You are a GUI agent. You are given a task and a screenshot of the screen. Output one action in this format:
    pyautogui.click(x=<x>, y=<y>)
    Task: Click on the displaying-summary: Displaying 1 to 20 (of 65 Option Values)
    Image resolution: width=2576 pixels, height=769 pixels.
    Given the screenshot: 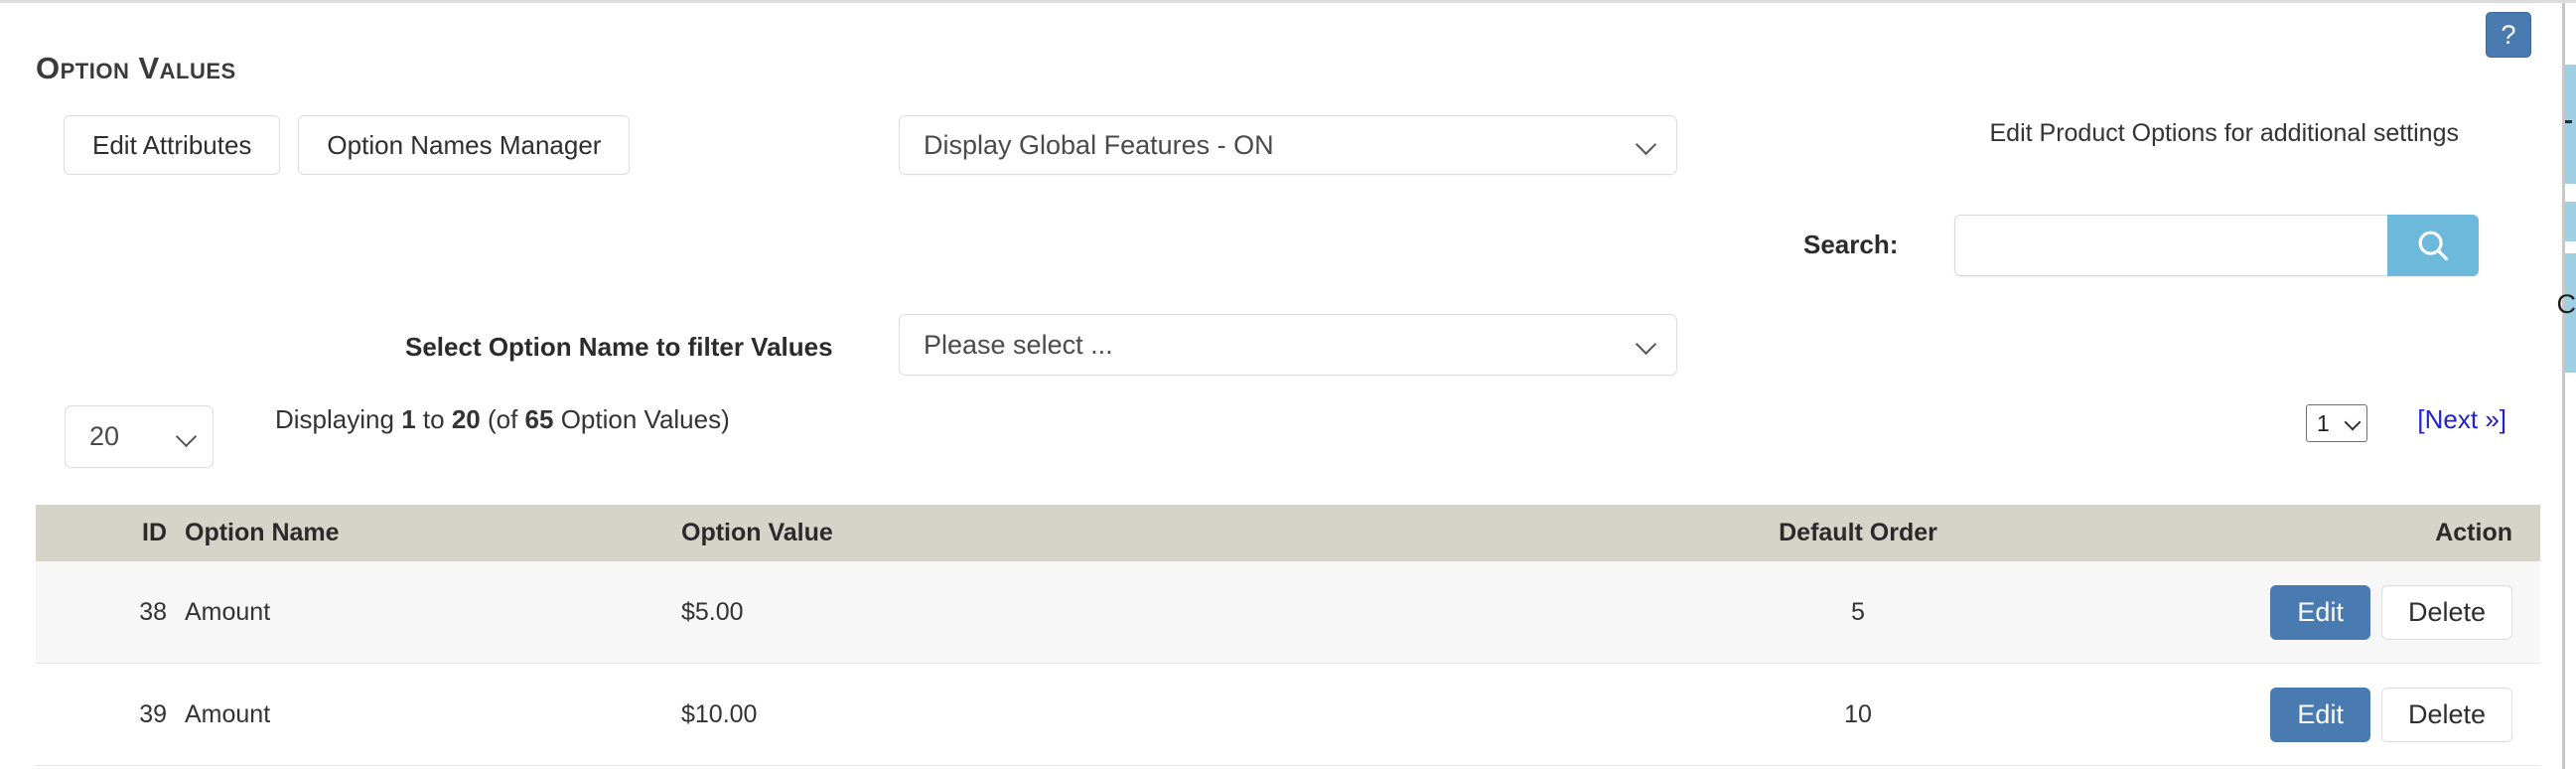 What is the action you would take?
    pyautogui.click(x=503, y=419)
    